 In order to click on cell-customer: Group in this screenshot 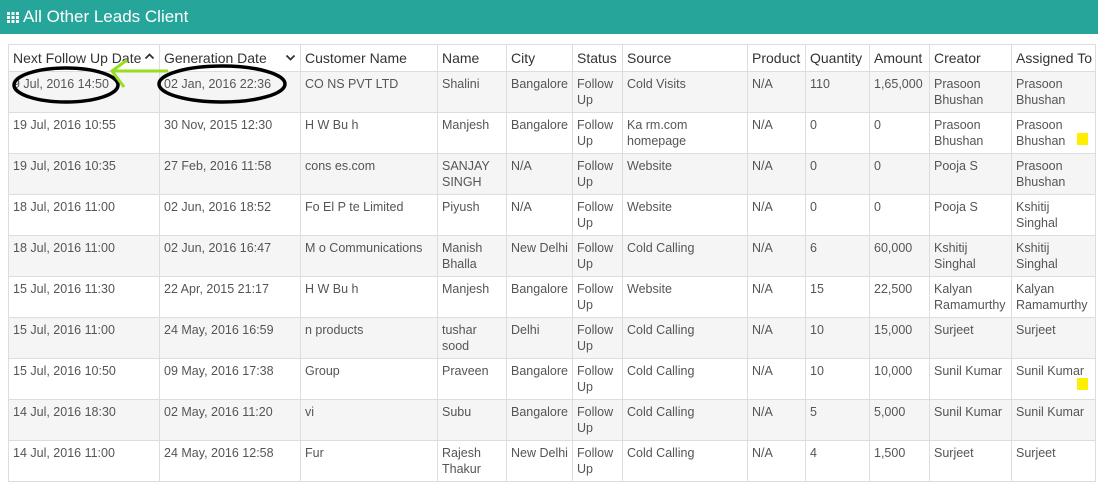, I will do `click(369, 379)`.